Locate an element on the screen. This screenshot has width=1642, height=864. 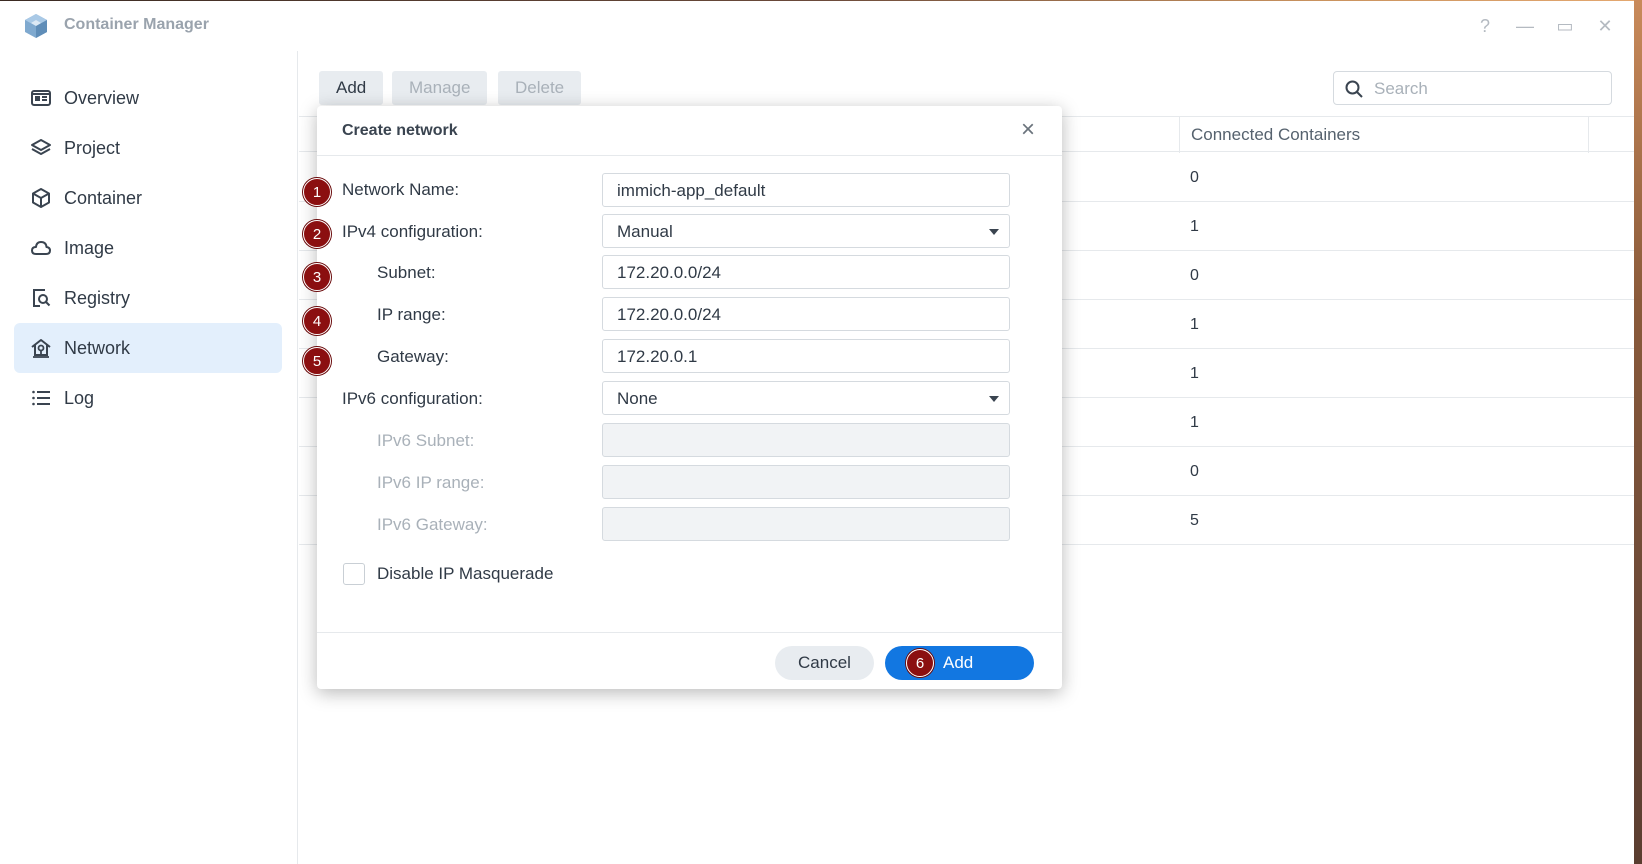
overview-icon is located at coordinates (41, 98).